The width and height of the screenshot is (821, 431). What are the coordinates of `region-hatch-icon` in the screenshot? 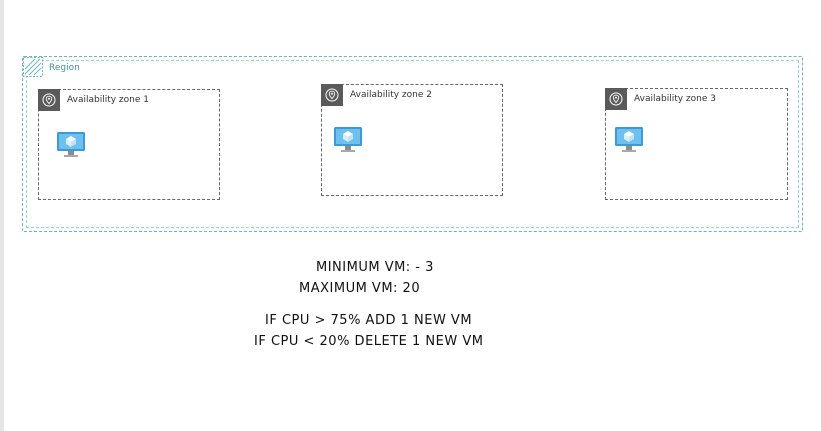 It's located at (33, 67).